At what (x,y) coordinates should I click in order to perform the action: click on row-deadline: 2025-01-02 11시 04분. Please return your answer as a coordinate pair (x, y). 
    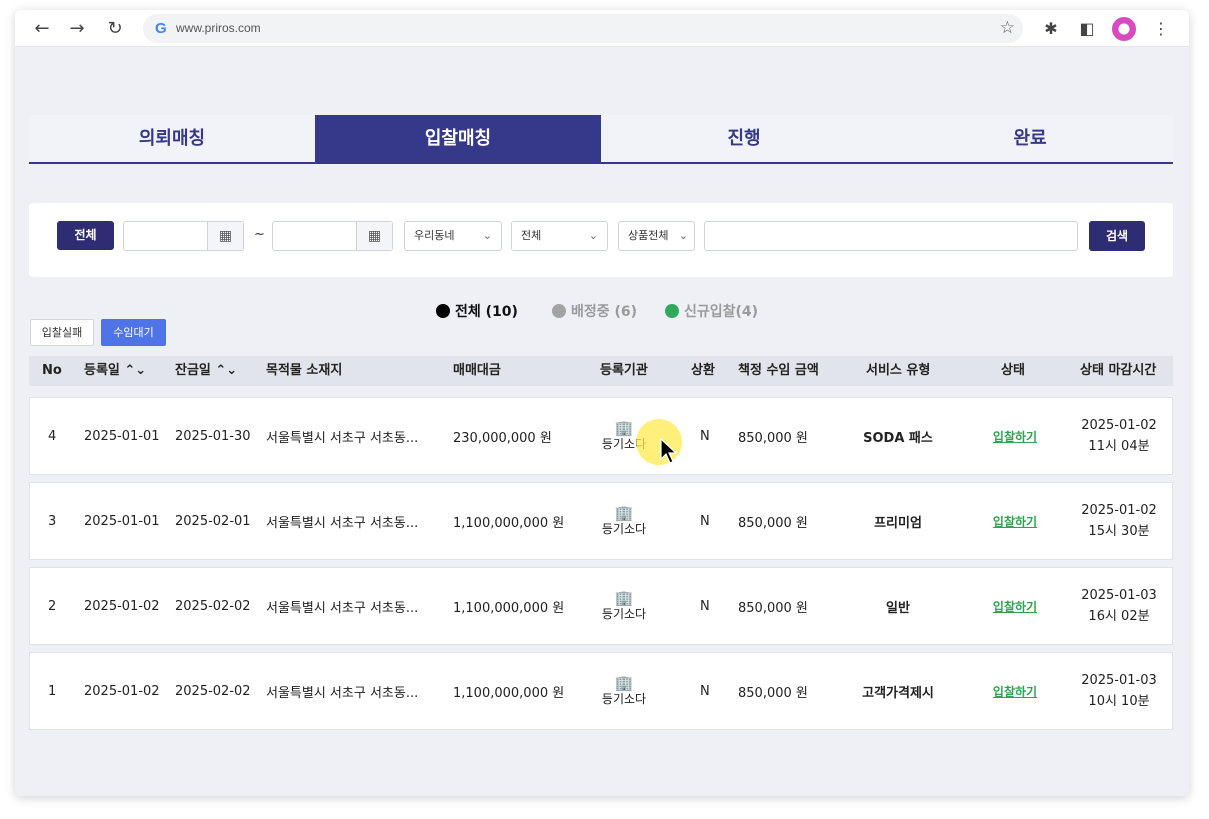
    Looking at the image, I should click on (1119, 436).